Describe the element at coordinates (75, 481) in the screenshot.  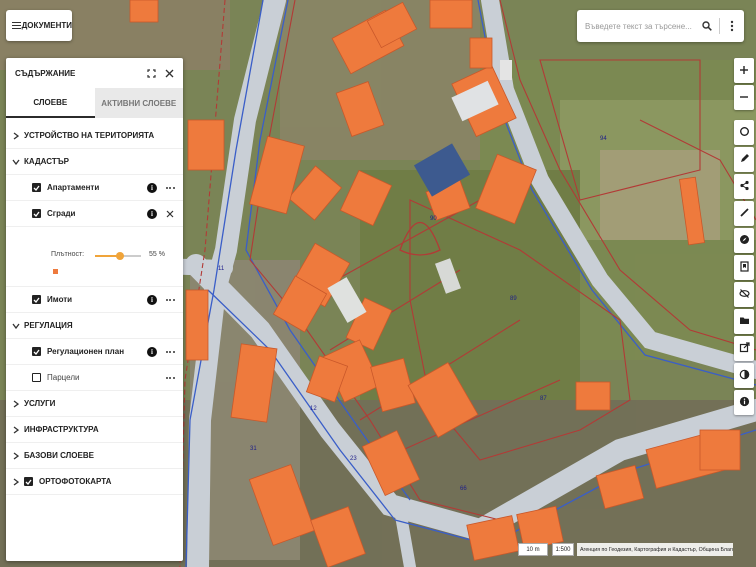
I see `section-label: ОРТОФОТОКАРТА` at that location.